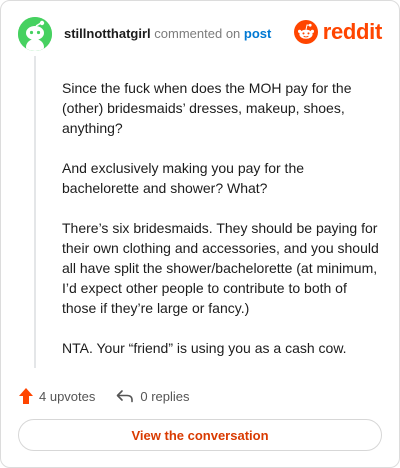 This screenshot has width=400, height=468. Describe the element at coordinates (107, 33) in the screenshot. I see `username-link: stillnotthatgirl` at that location.